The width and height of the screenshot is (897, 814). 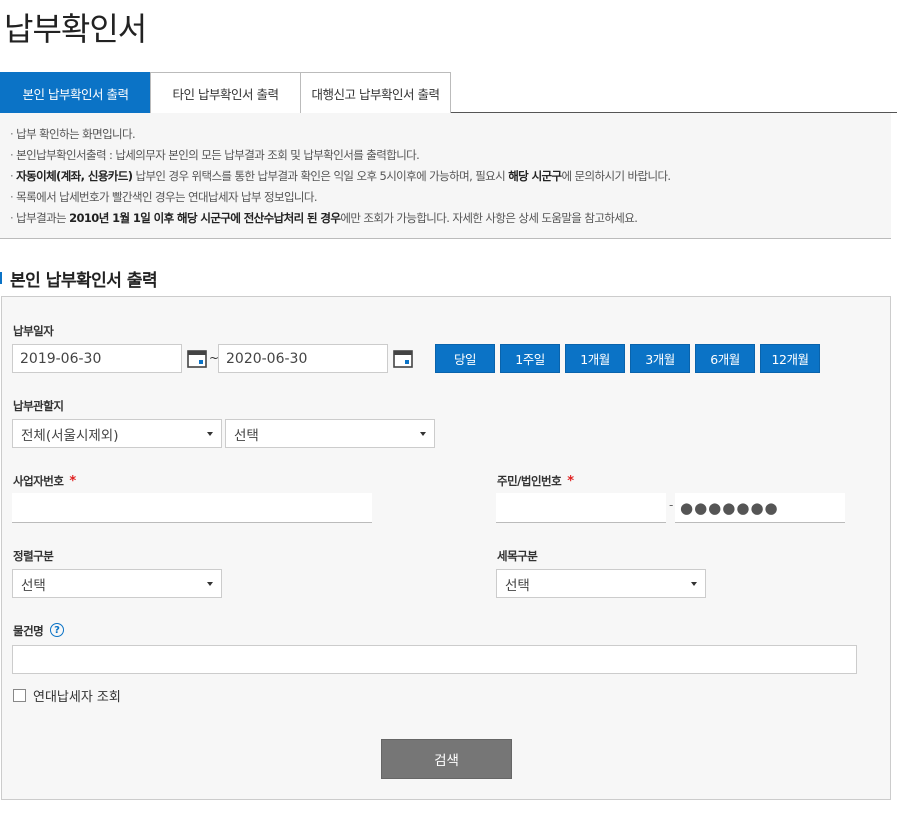 What do you see at coordinates (75, 92) in the screenshot?
I see `tab-self-certificate: 본인 납부확인서 출력` at bounding box center [75, 92].